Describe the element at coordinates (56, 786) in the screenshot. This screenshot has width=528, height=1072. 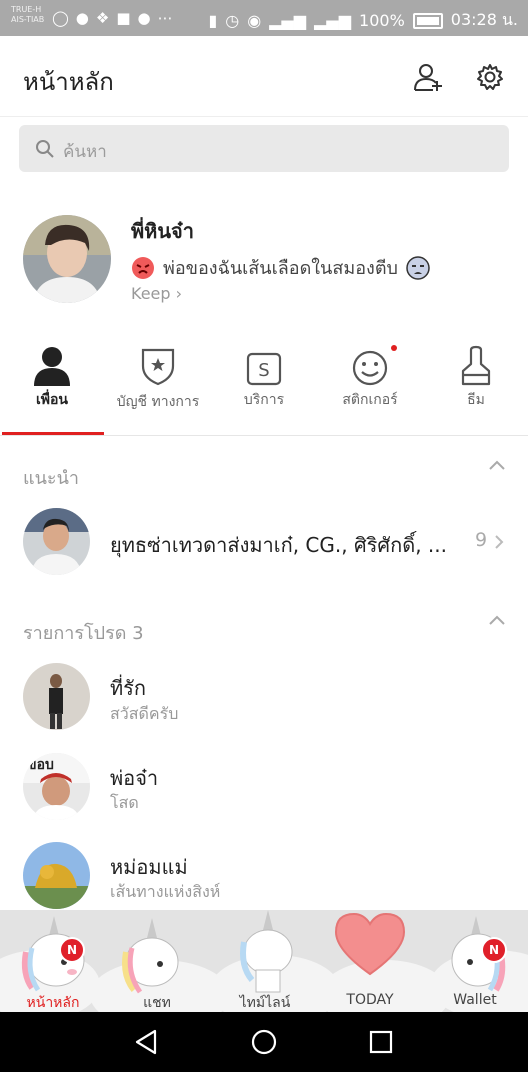
I see `favorite-avatar-2: ขอบ` at that location.